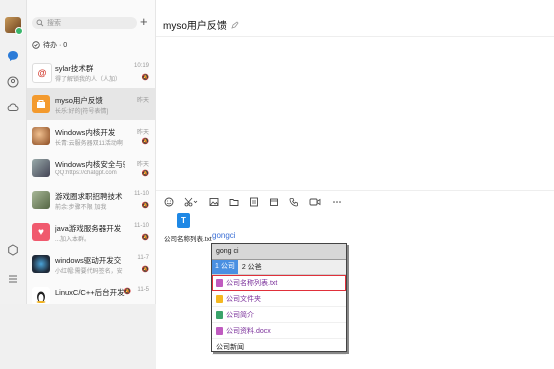 This screenshot has width=554, height=369. I want to click on my-avatar, so click(14, 26).